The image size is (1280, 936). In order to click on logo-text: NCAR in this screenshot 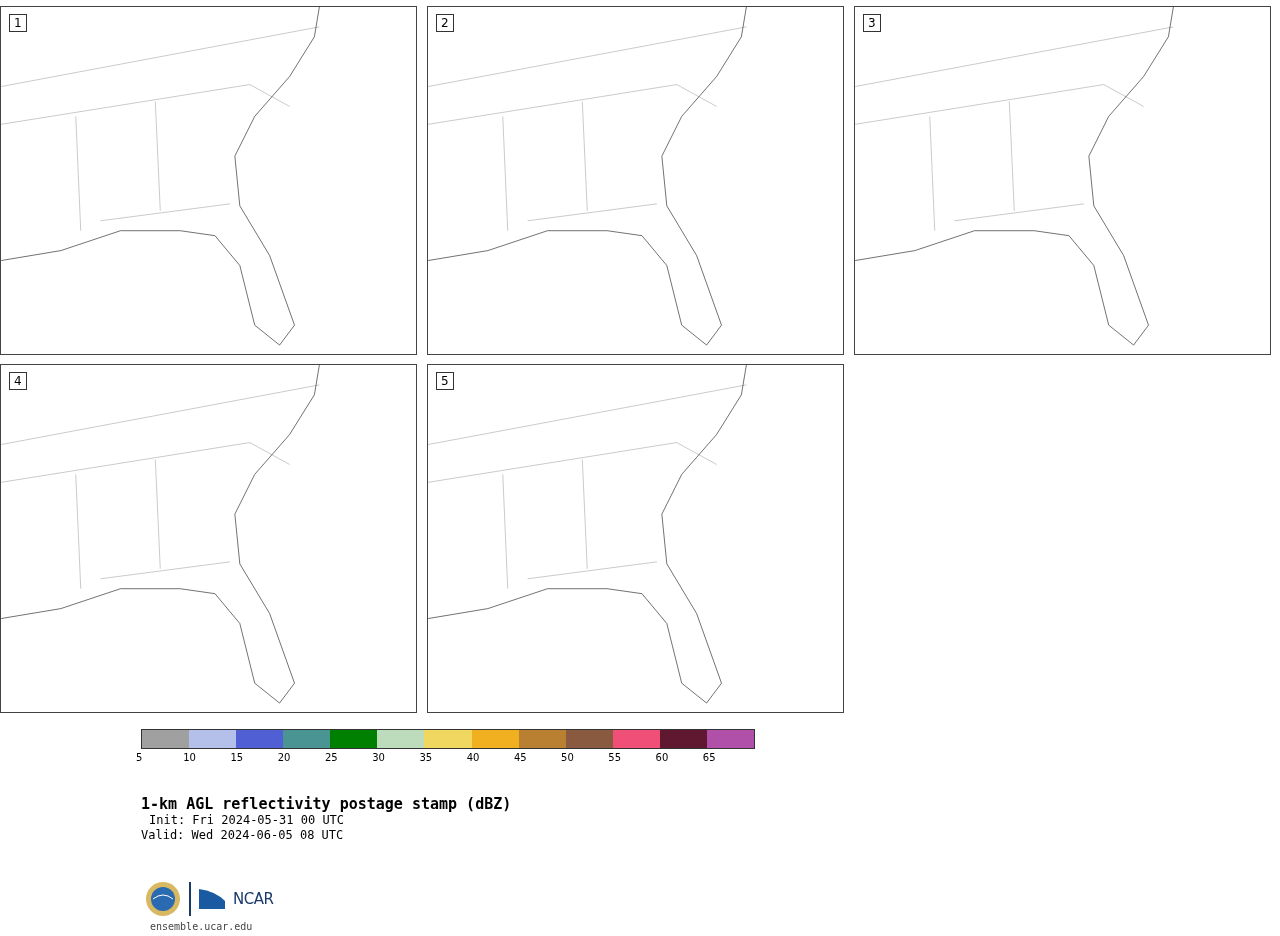, I will do `click(253, 899)`.